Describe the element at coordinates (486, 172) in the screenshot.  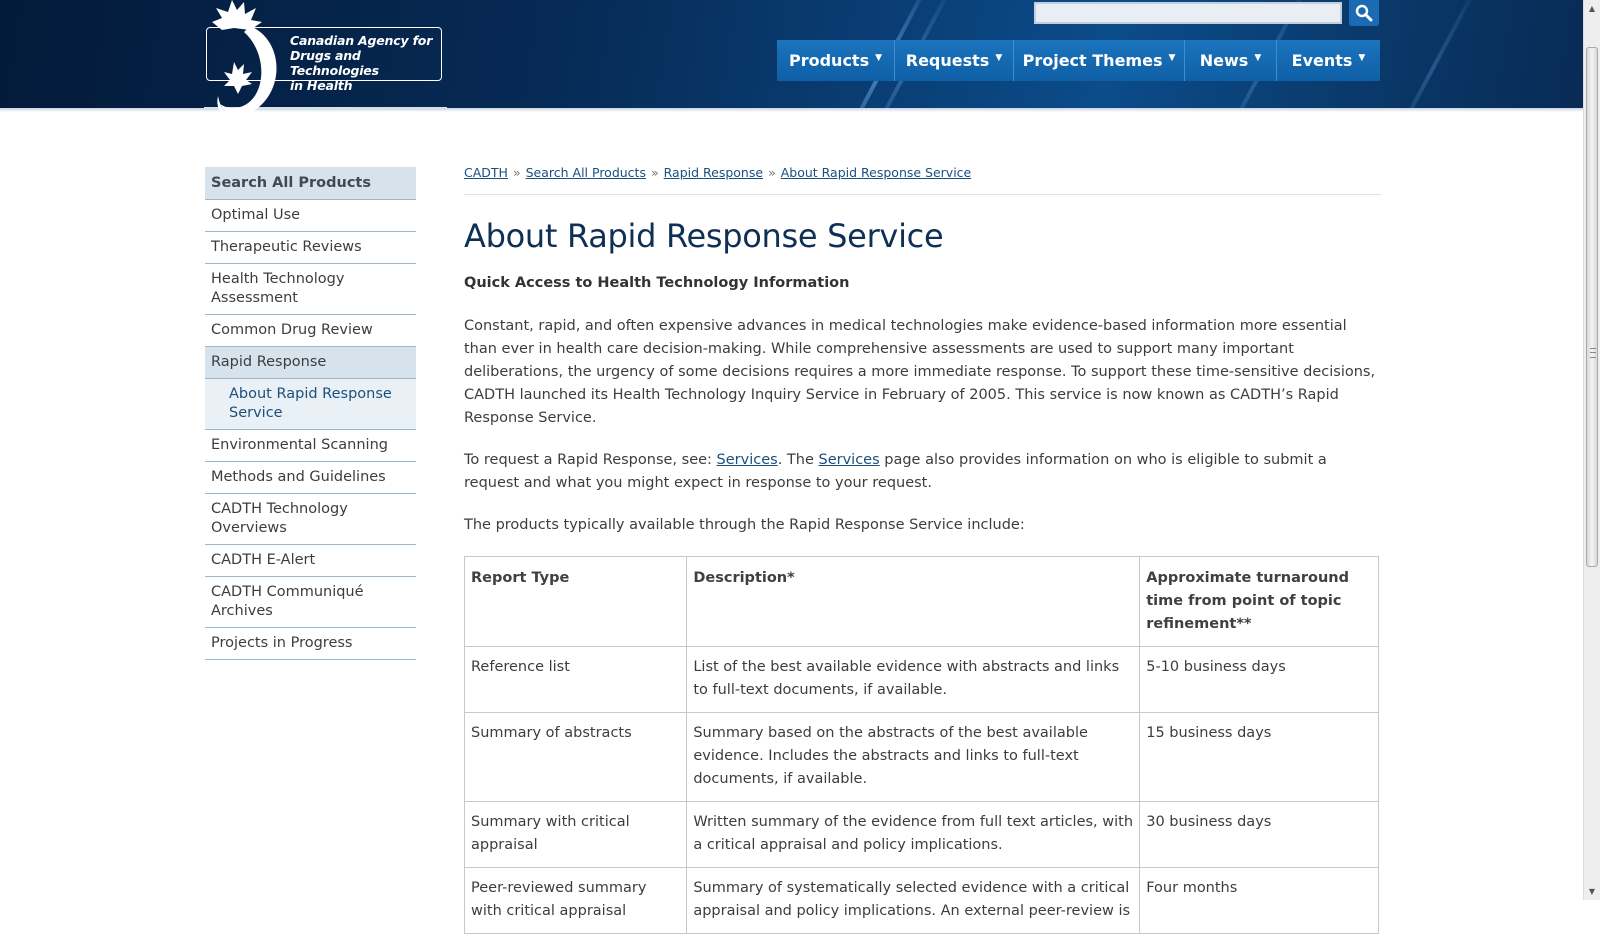
I see `breadcrumb-link-cadth: CADTH` at that location.